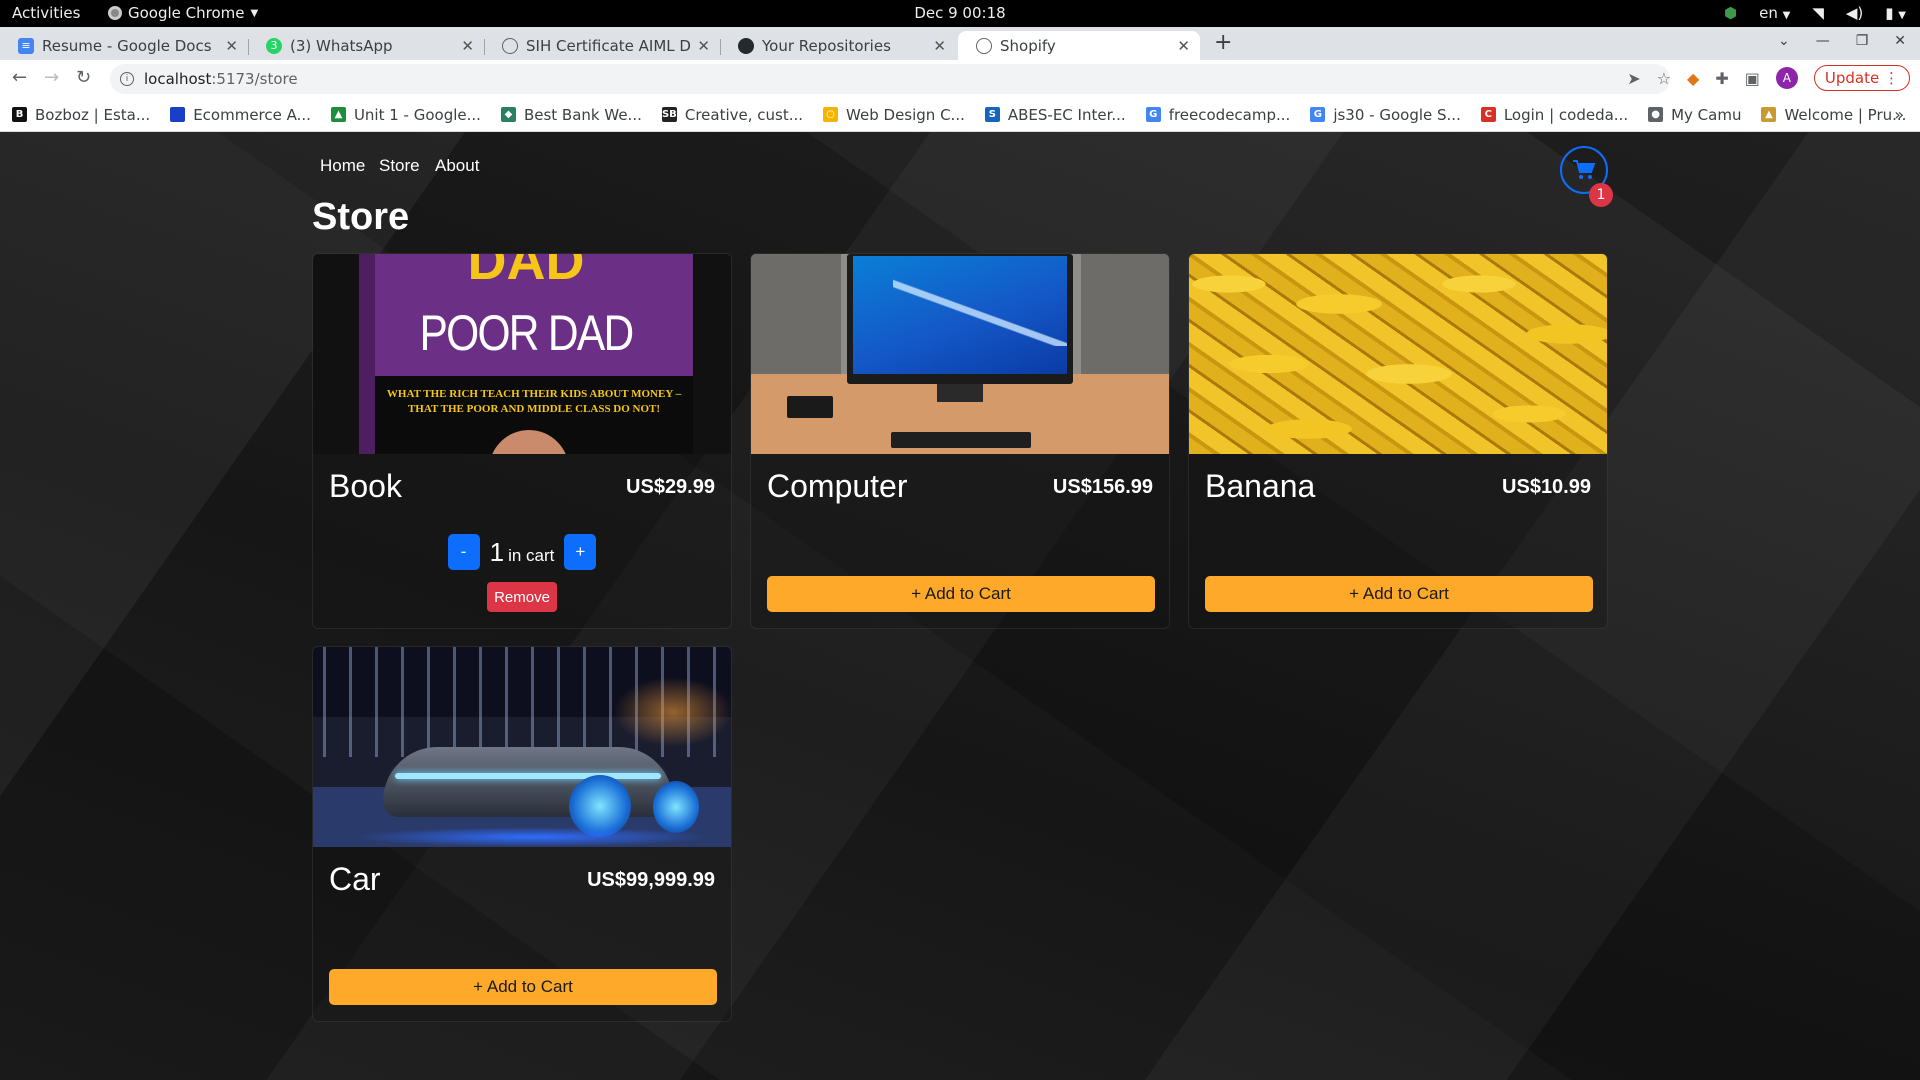  I want to click on whatsapp-icon: 3, so click(274, 45).